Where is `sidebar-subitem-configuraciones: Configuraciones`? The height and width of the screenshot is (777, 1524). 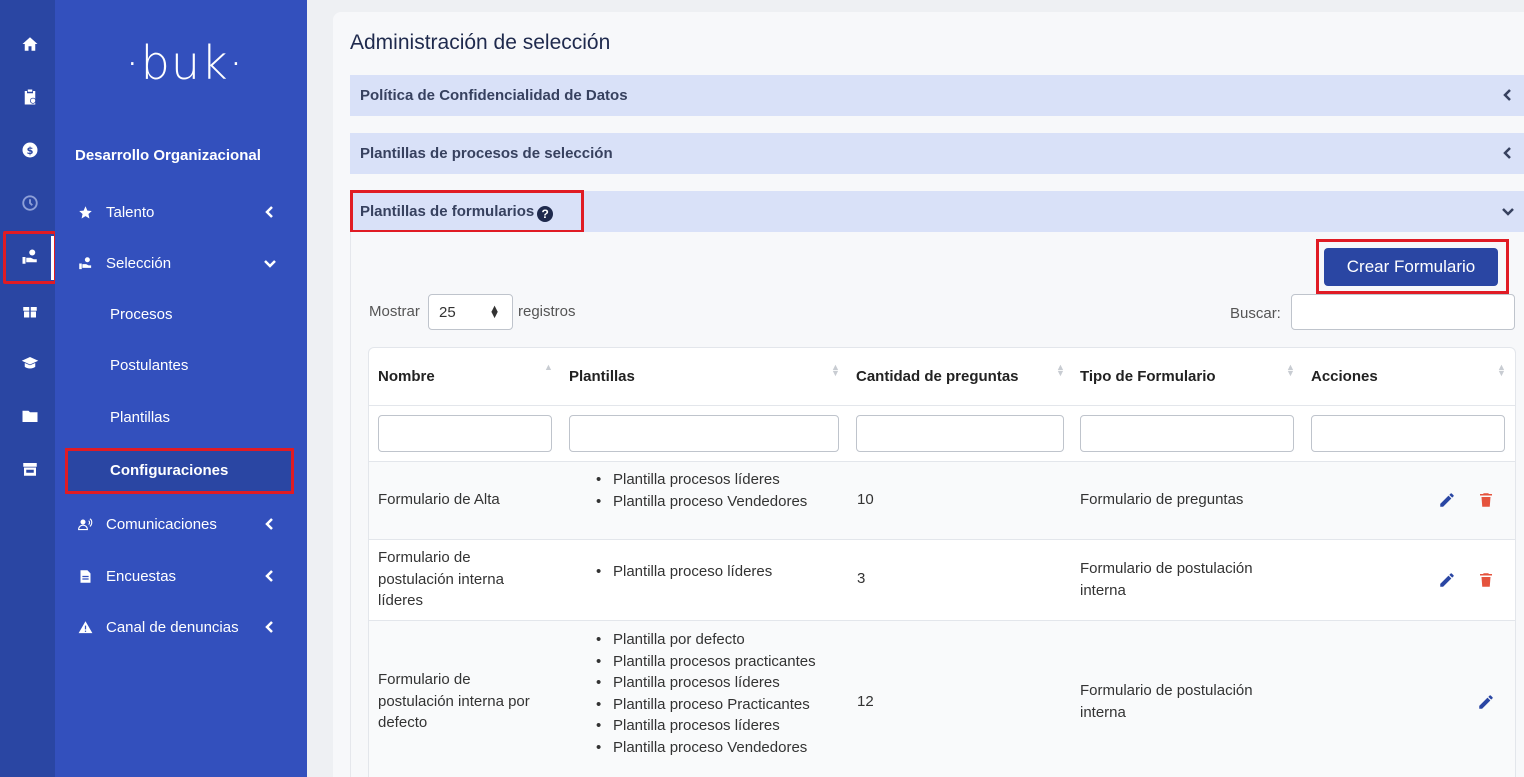 sidebar-subitem-configuraciones: Configuraciones is located at coordinates (179, 471).